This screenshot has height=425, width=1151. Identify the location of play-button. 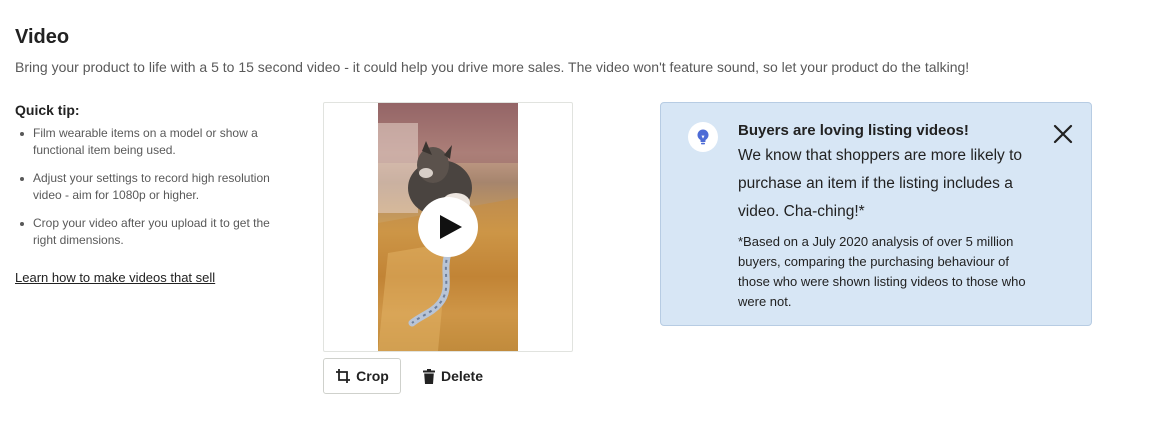
(448, 227).